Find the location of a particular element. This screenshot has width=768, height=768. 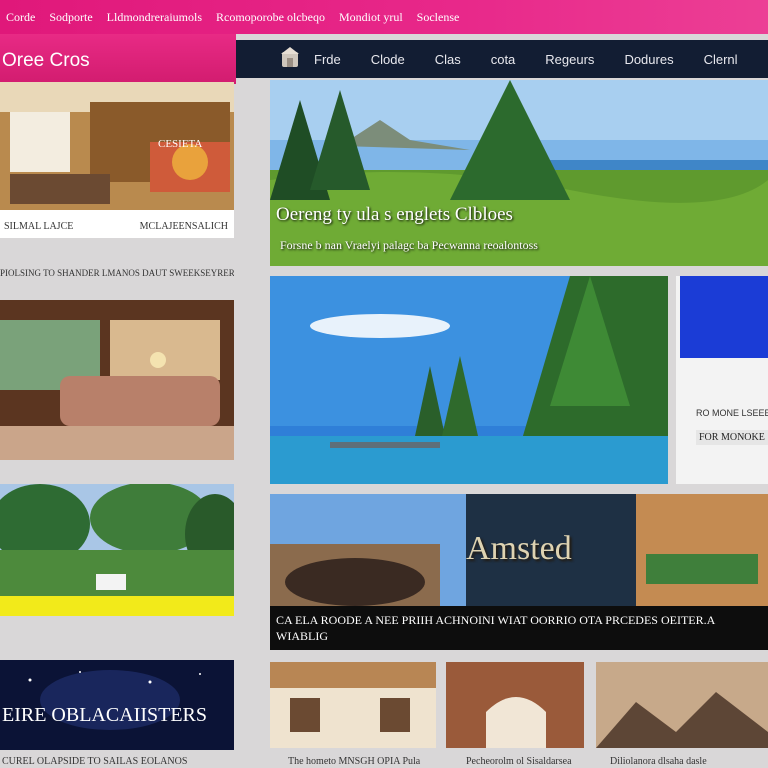

lake-photo is located at coordinates (469, 380).